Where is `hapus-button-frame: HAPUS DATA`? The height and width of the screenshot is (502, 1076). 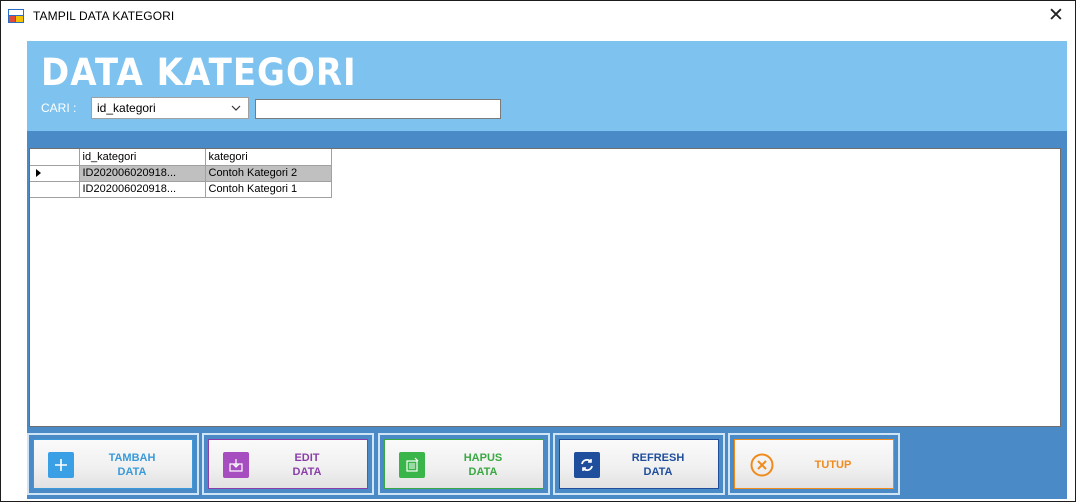 hapus-button-frame: HAPUS DATA is located at coordinates (464, 464).